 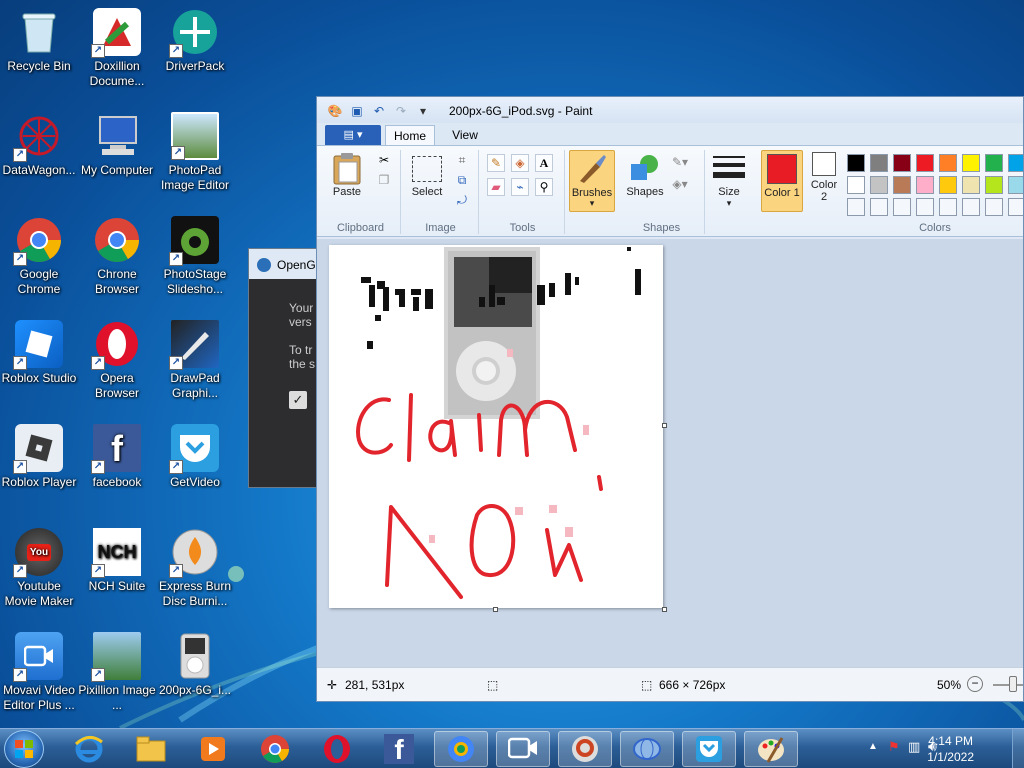 What do you see at coordinates (357, 111) in the screenshot?
I see `save-icon: ▣` at bounding box center [357, 111].